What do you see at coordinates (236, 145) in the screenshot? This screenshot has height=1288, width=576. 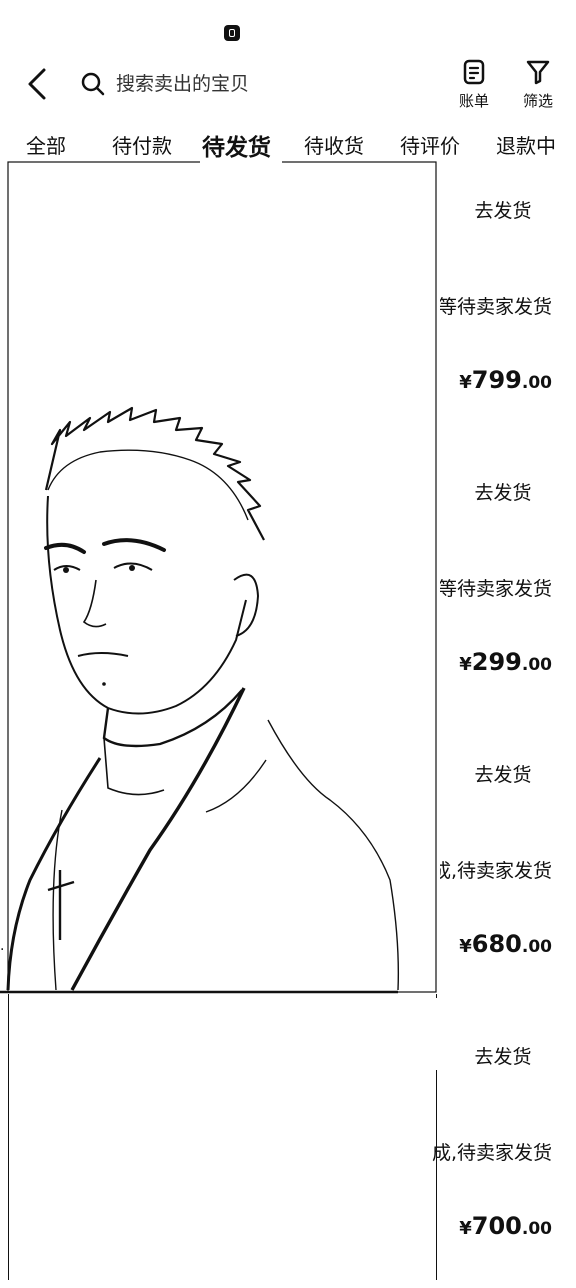 I see `tab-pending-shipment: 待发货` at bounding box center [236, 145].